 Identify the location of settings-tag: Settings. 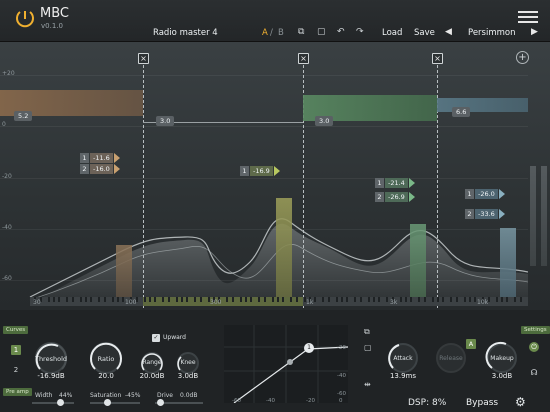
(535, 330).